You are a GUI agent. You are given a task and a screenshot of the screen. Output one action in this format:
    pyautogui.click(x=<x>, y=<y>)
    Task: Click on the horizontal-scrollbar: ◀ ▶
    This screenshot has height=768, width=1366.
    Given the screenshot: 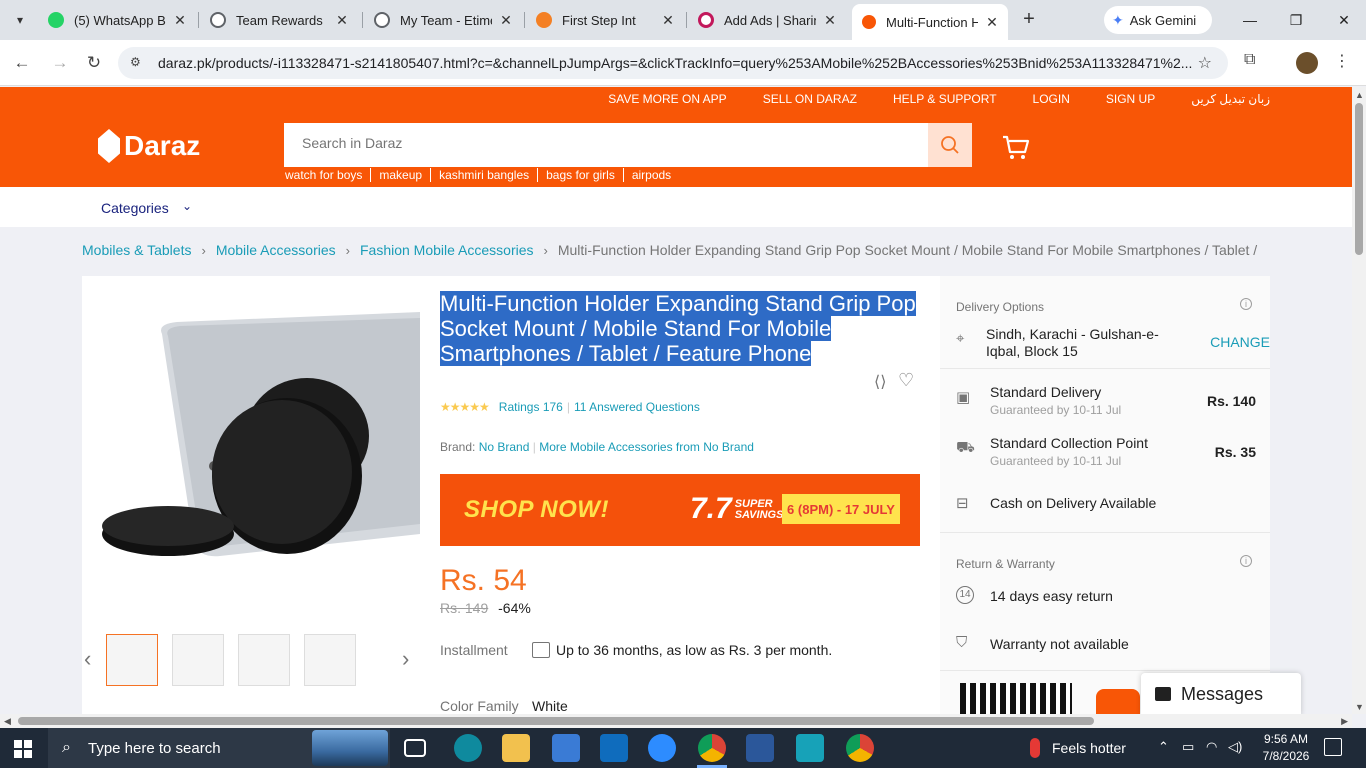 What is the action you would take?
    pyautogui.click(x=676, y=721)
    